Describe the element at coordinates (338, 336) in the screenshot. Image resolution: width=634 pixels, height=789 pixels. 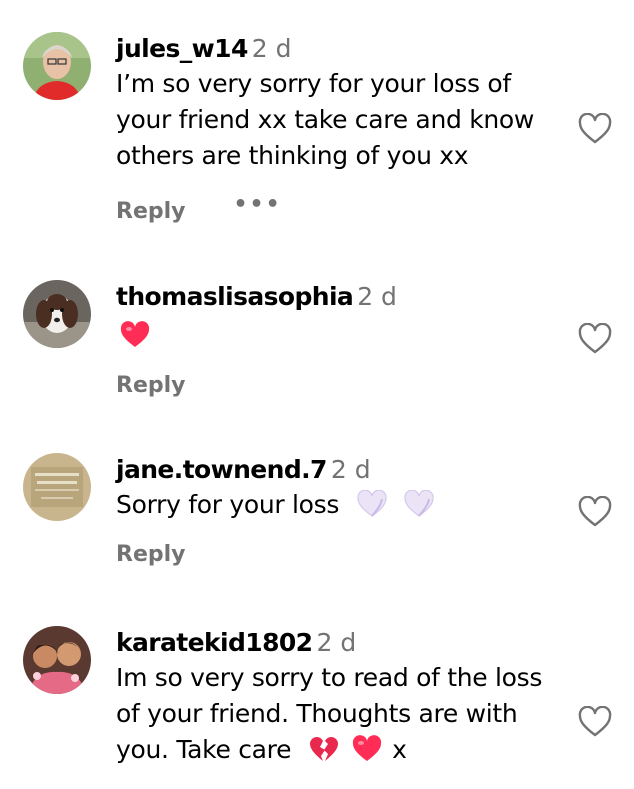
I see `comment-text` at that location.